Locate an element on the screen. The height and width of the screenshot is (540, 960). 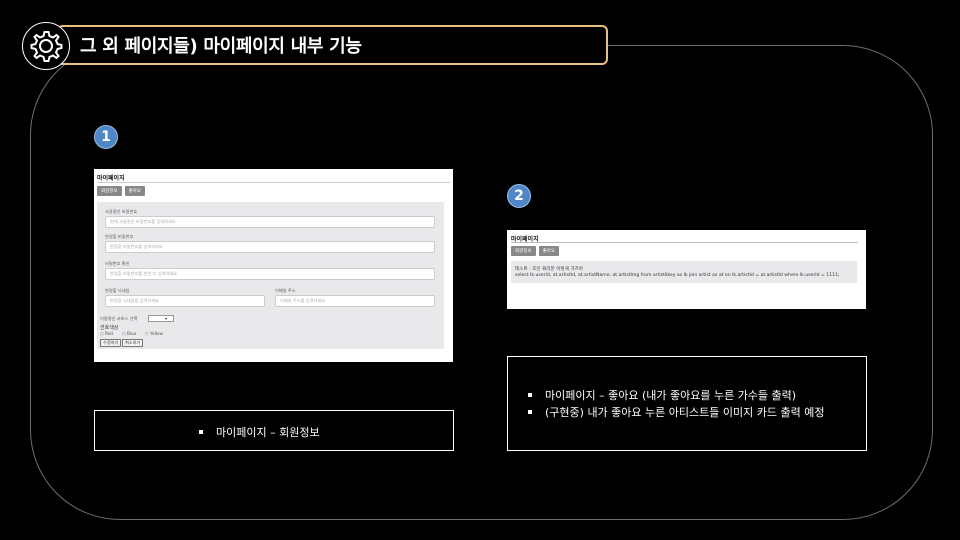
caption-2-item-1: 마이페이지 – 좋아요 (내가 좋아요를 누른 가수들 출력) is located at coordinates (662, 395).